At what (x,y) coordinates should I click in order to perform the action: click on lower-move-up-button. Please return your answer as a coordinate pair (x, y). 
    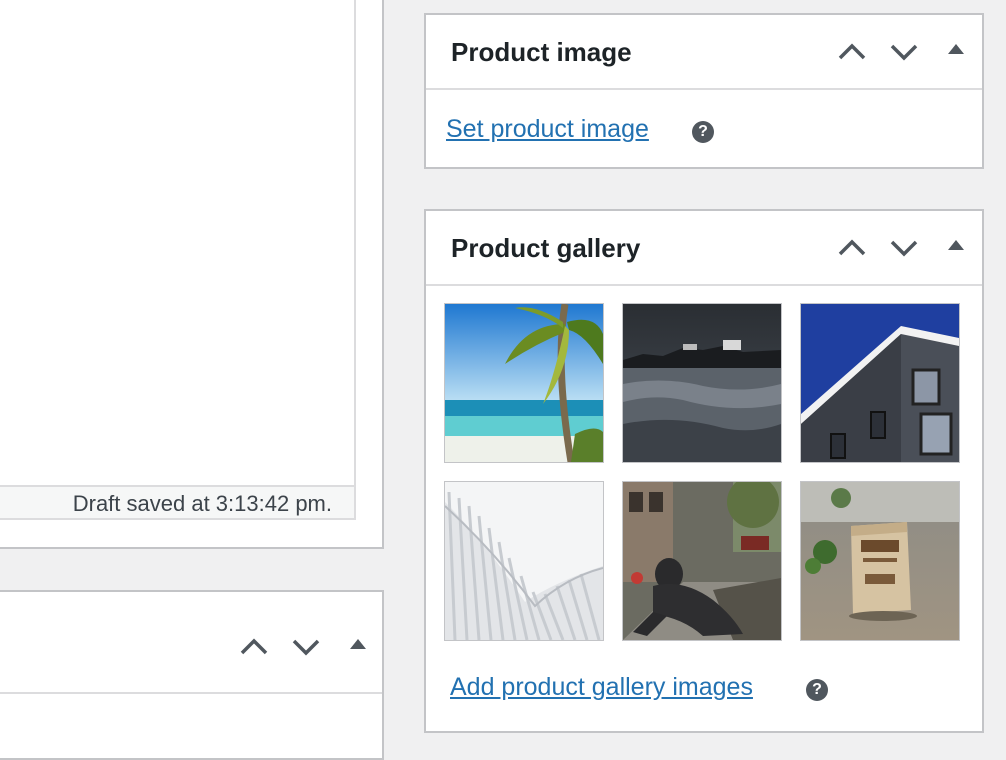
    Looking at the image, I should click on (254, 647).